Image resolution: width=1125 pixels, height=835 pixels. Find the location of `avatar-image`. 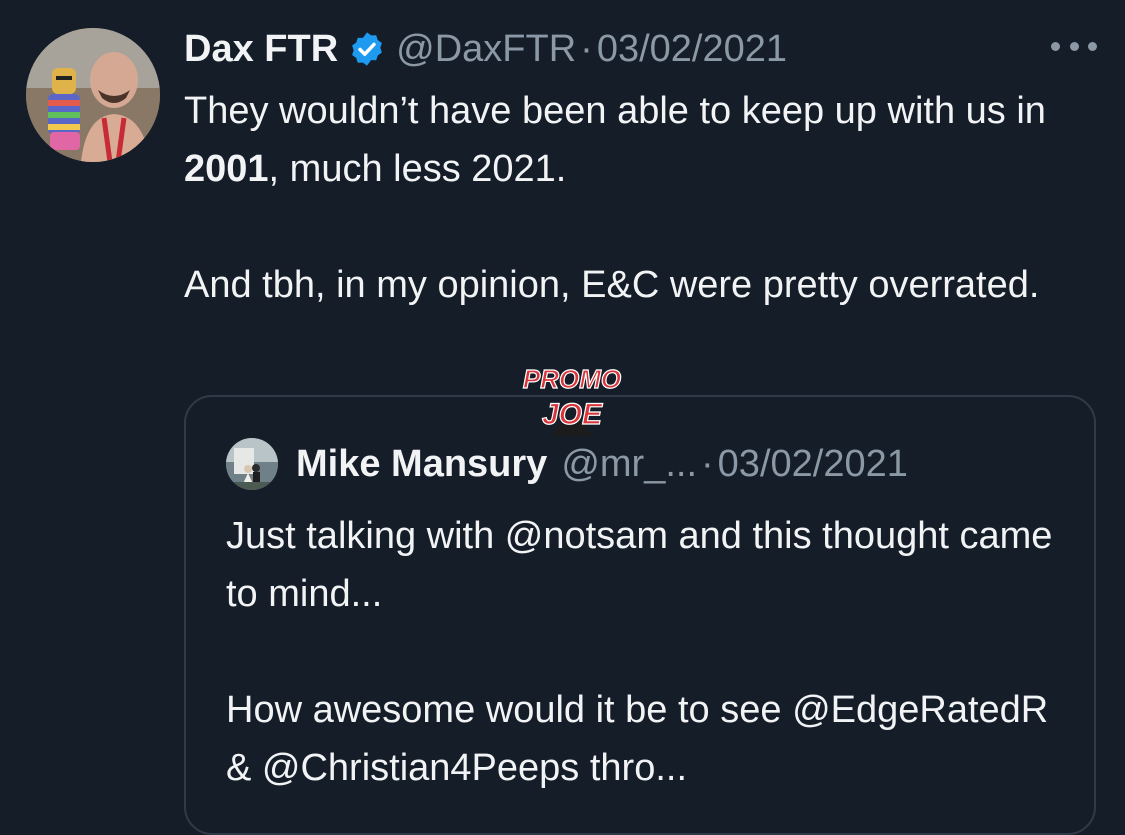

avatar-image is located at coordinates (93, 95).